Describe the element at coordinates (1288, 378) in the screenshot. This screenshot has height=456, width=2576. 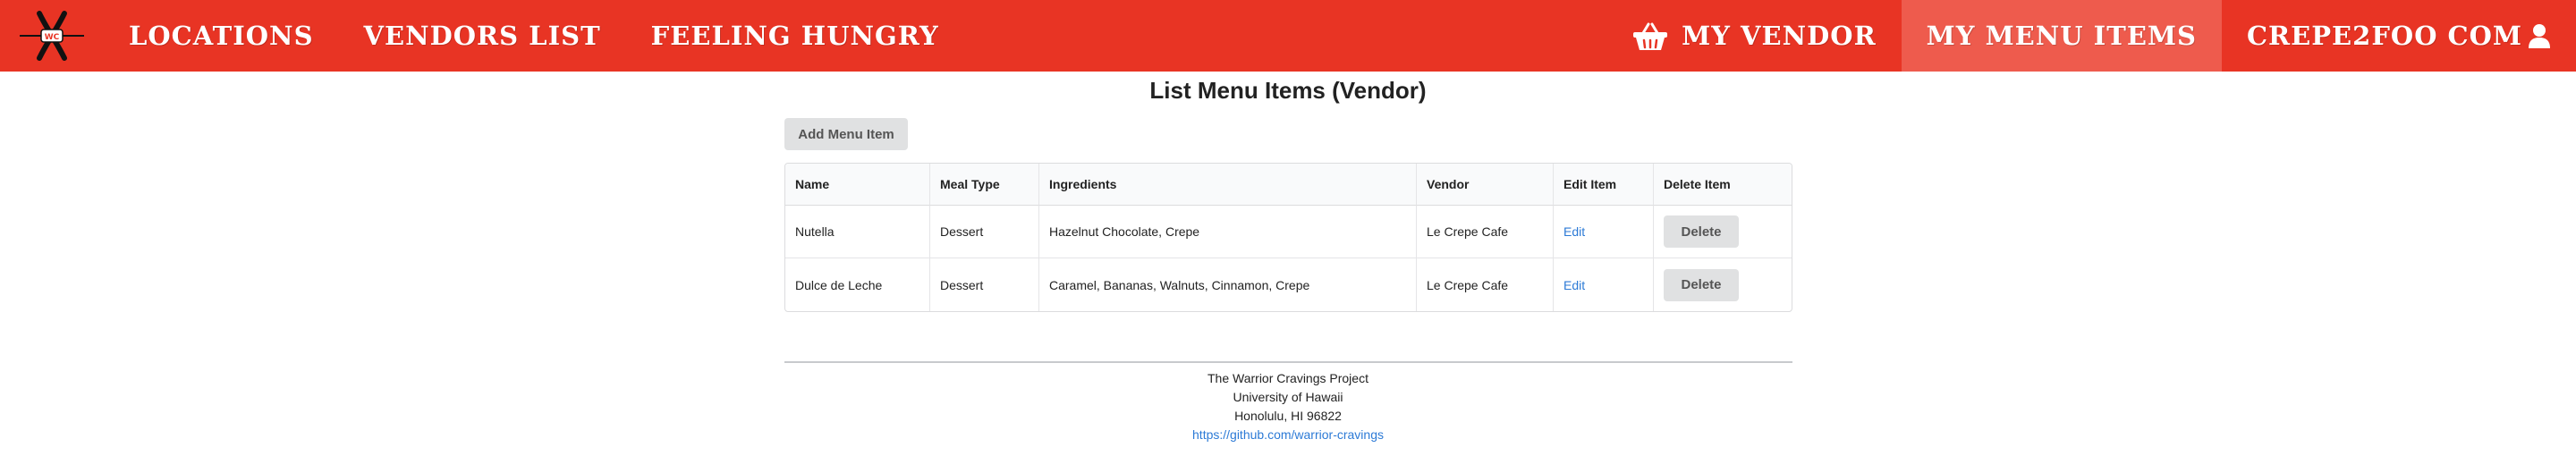
I see `footer-project-name: The Warrior Cravings Project` at that location.